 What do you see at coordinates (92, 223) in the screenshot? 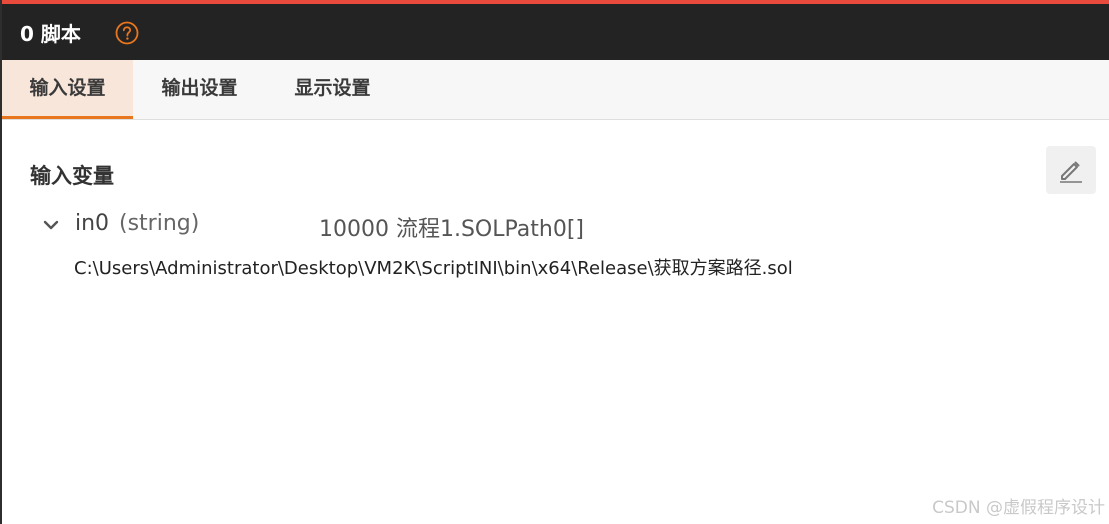
I see `variable-name: in0` at bounding box center [92, 223].